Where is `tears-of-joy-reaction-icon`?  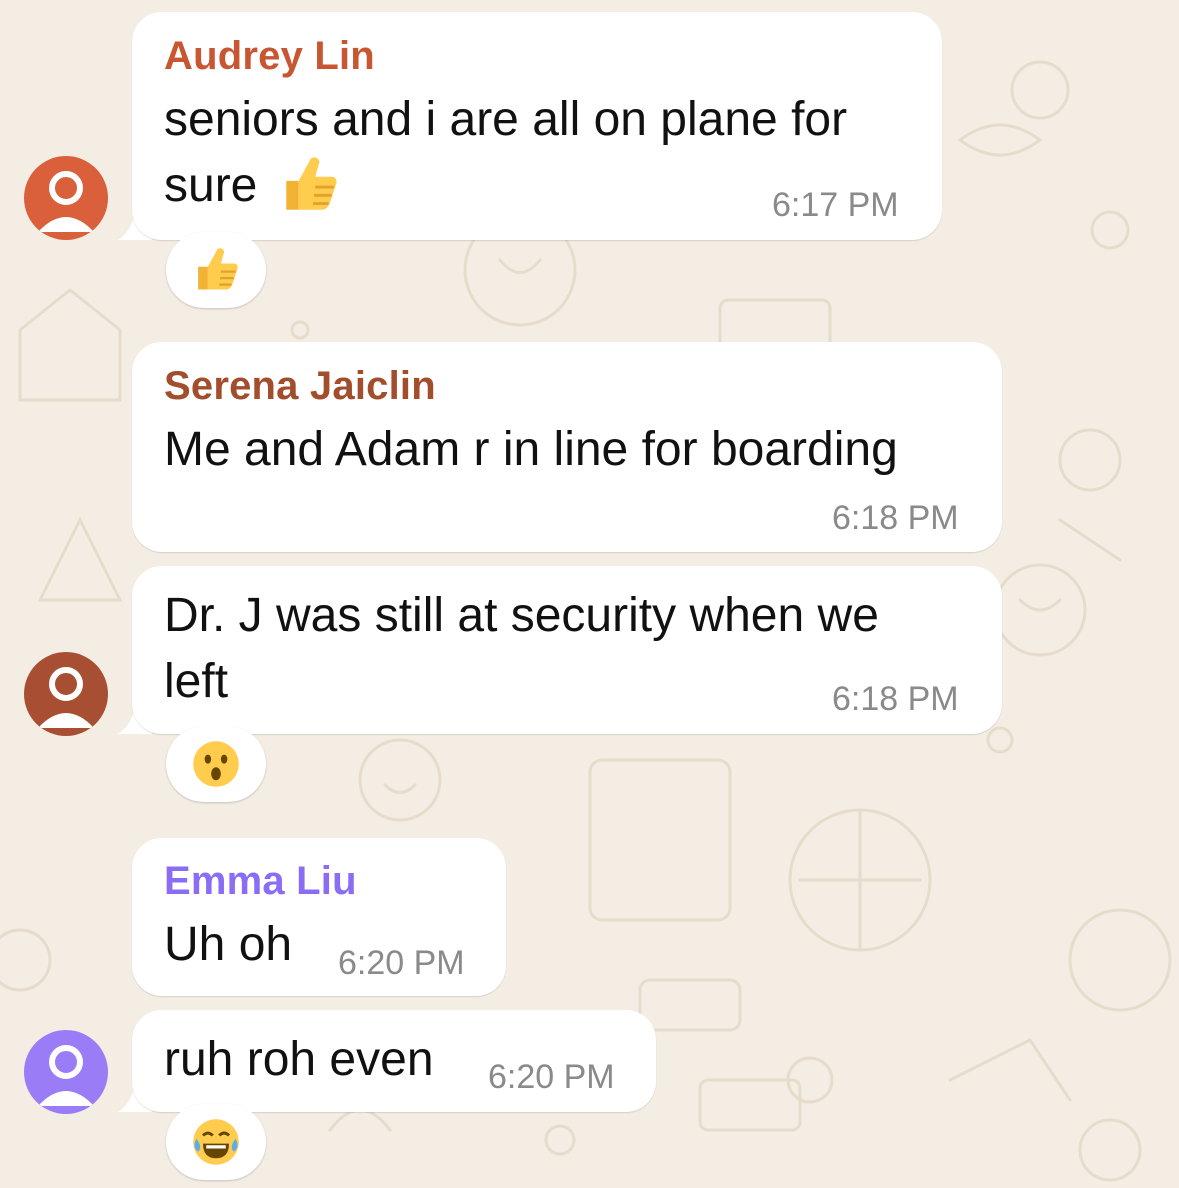 tears-of-joy-reaction-icon is located at coordinates (216, 1142).